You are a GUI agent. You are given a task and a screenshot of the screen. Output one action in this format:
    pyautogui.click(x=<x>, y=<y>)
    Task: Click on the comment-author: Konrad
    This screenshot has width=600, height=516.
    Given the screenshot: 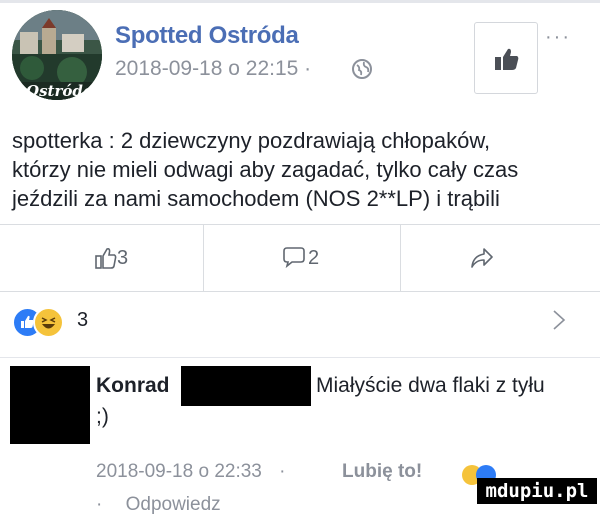 What is the action you would take?
    pyautogui.click(x=133, y=386)
    